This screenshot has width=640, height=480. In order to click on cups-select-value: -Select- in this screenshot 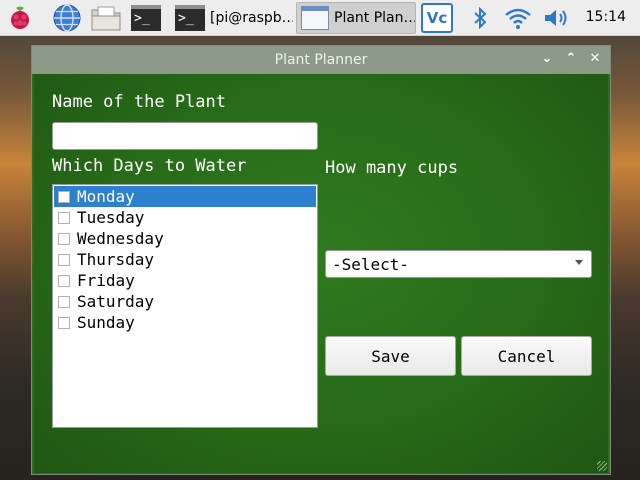, I will do `click(371, 264)`.